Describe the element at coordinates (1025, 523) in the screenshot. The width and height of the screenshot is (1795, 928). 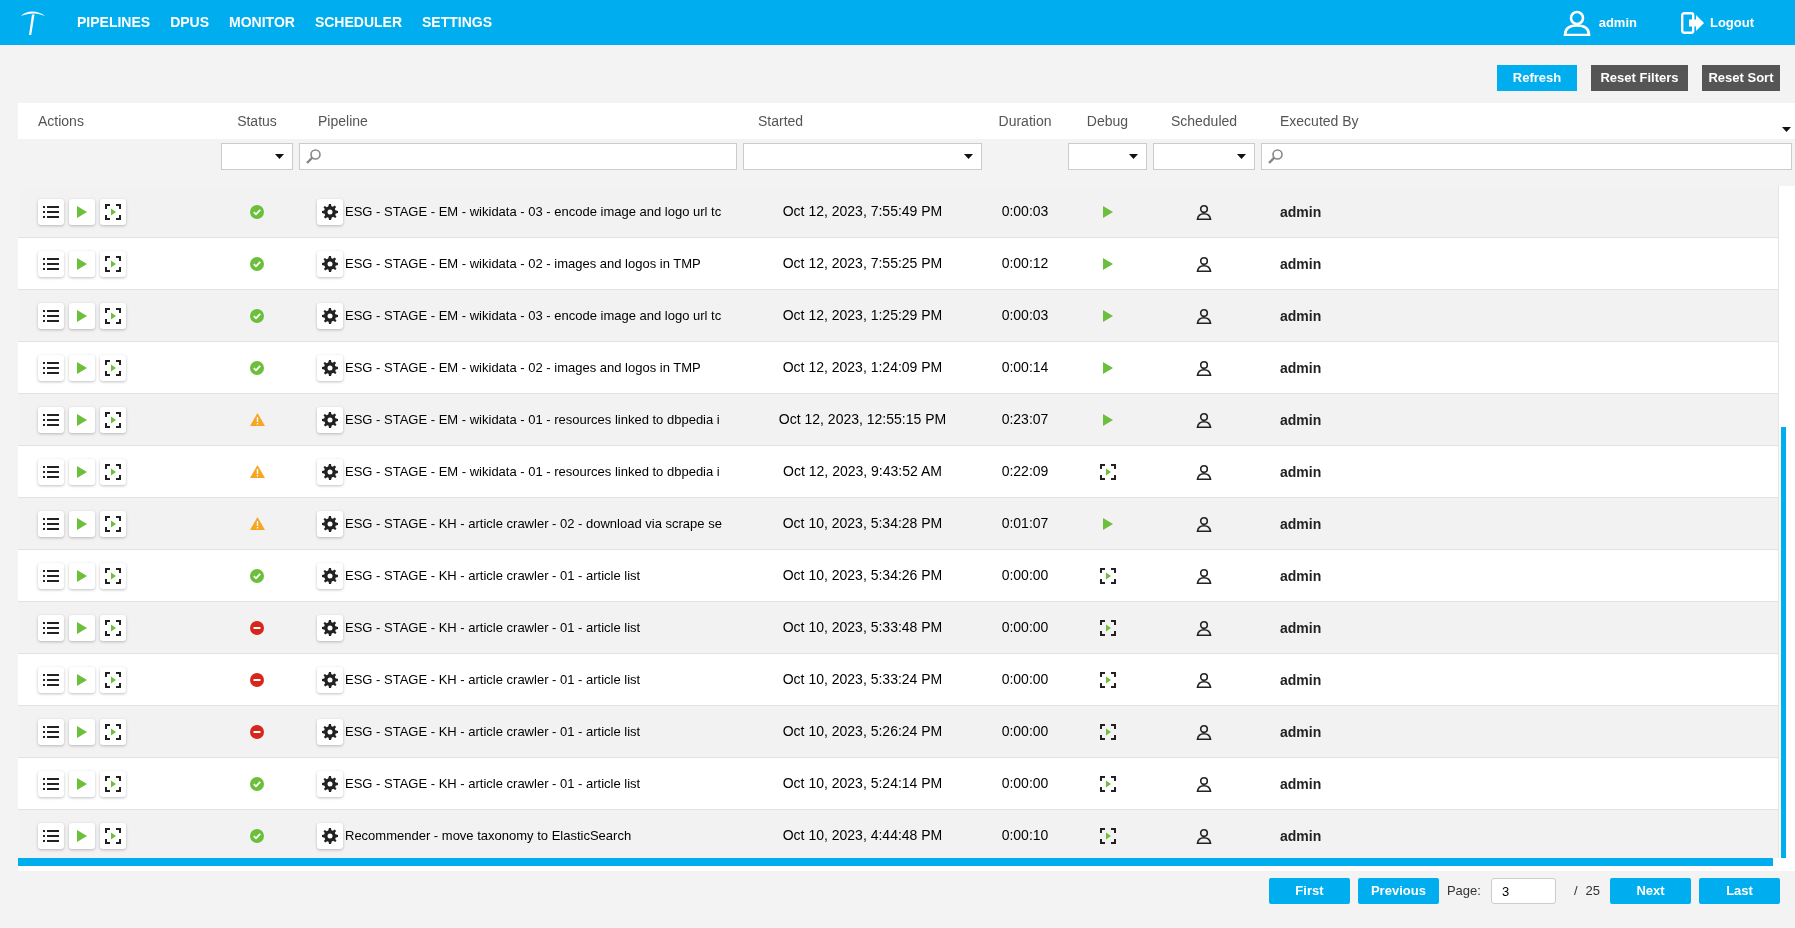
I see `duration: 0:01:07` at that location.